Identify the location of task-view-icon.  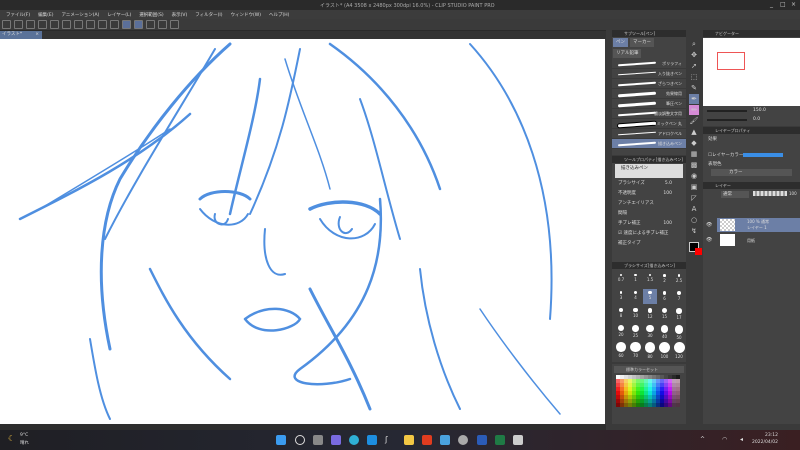
(318, 440).